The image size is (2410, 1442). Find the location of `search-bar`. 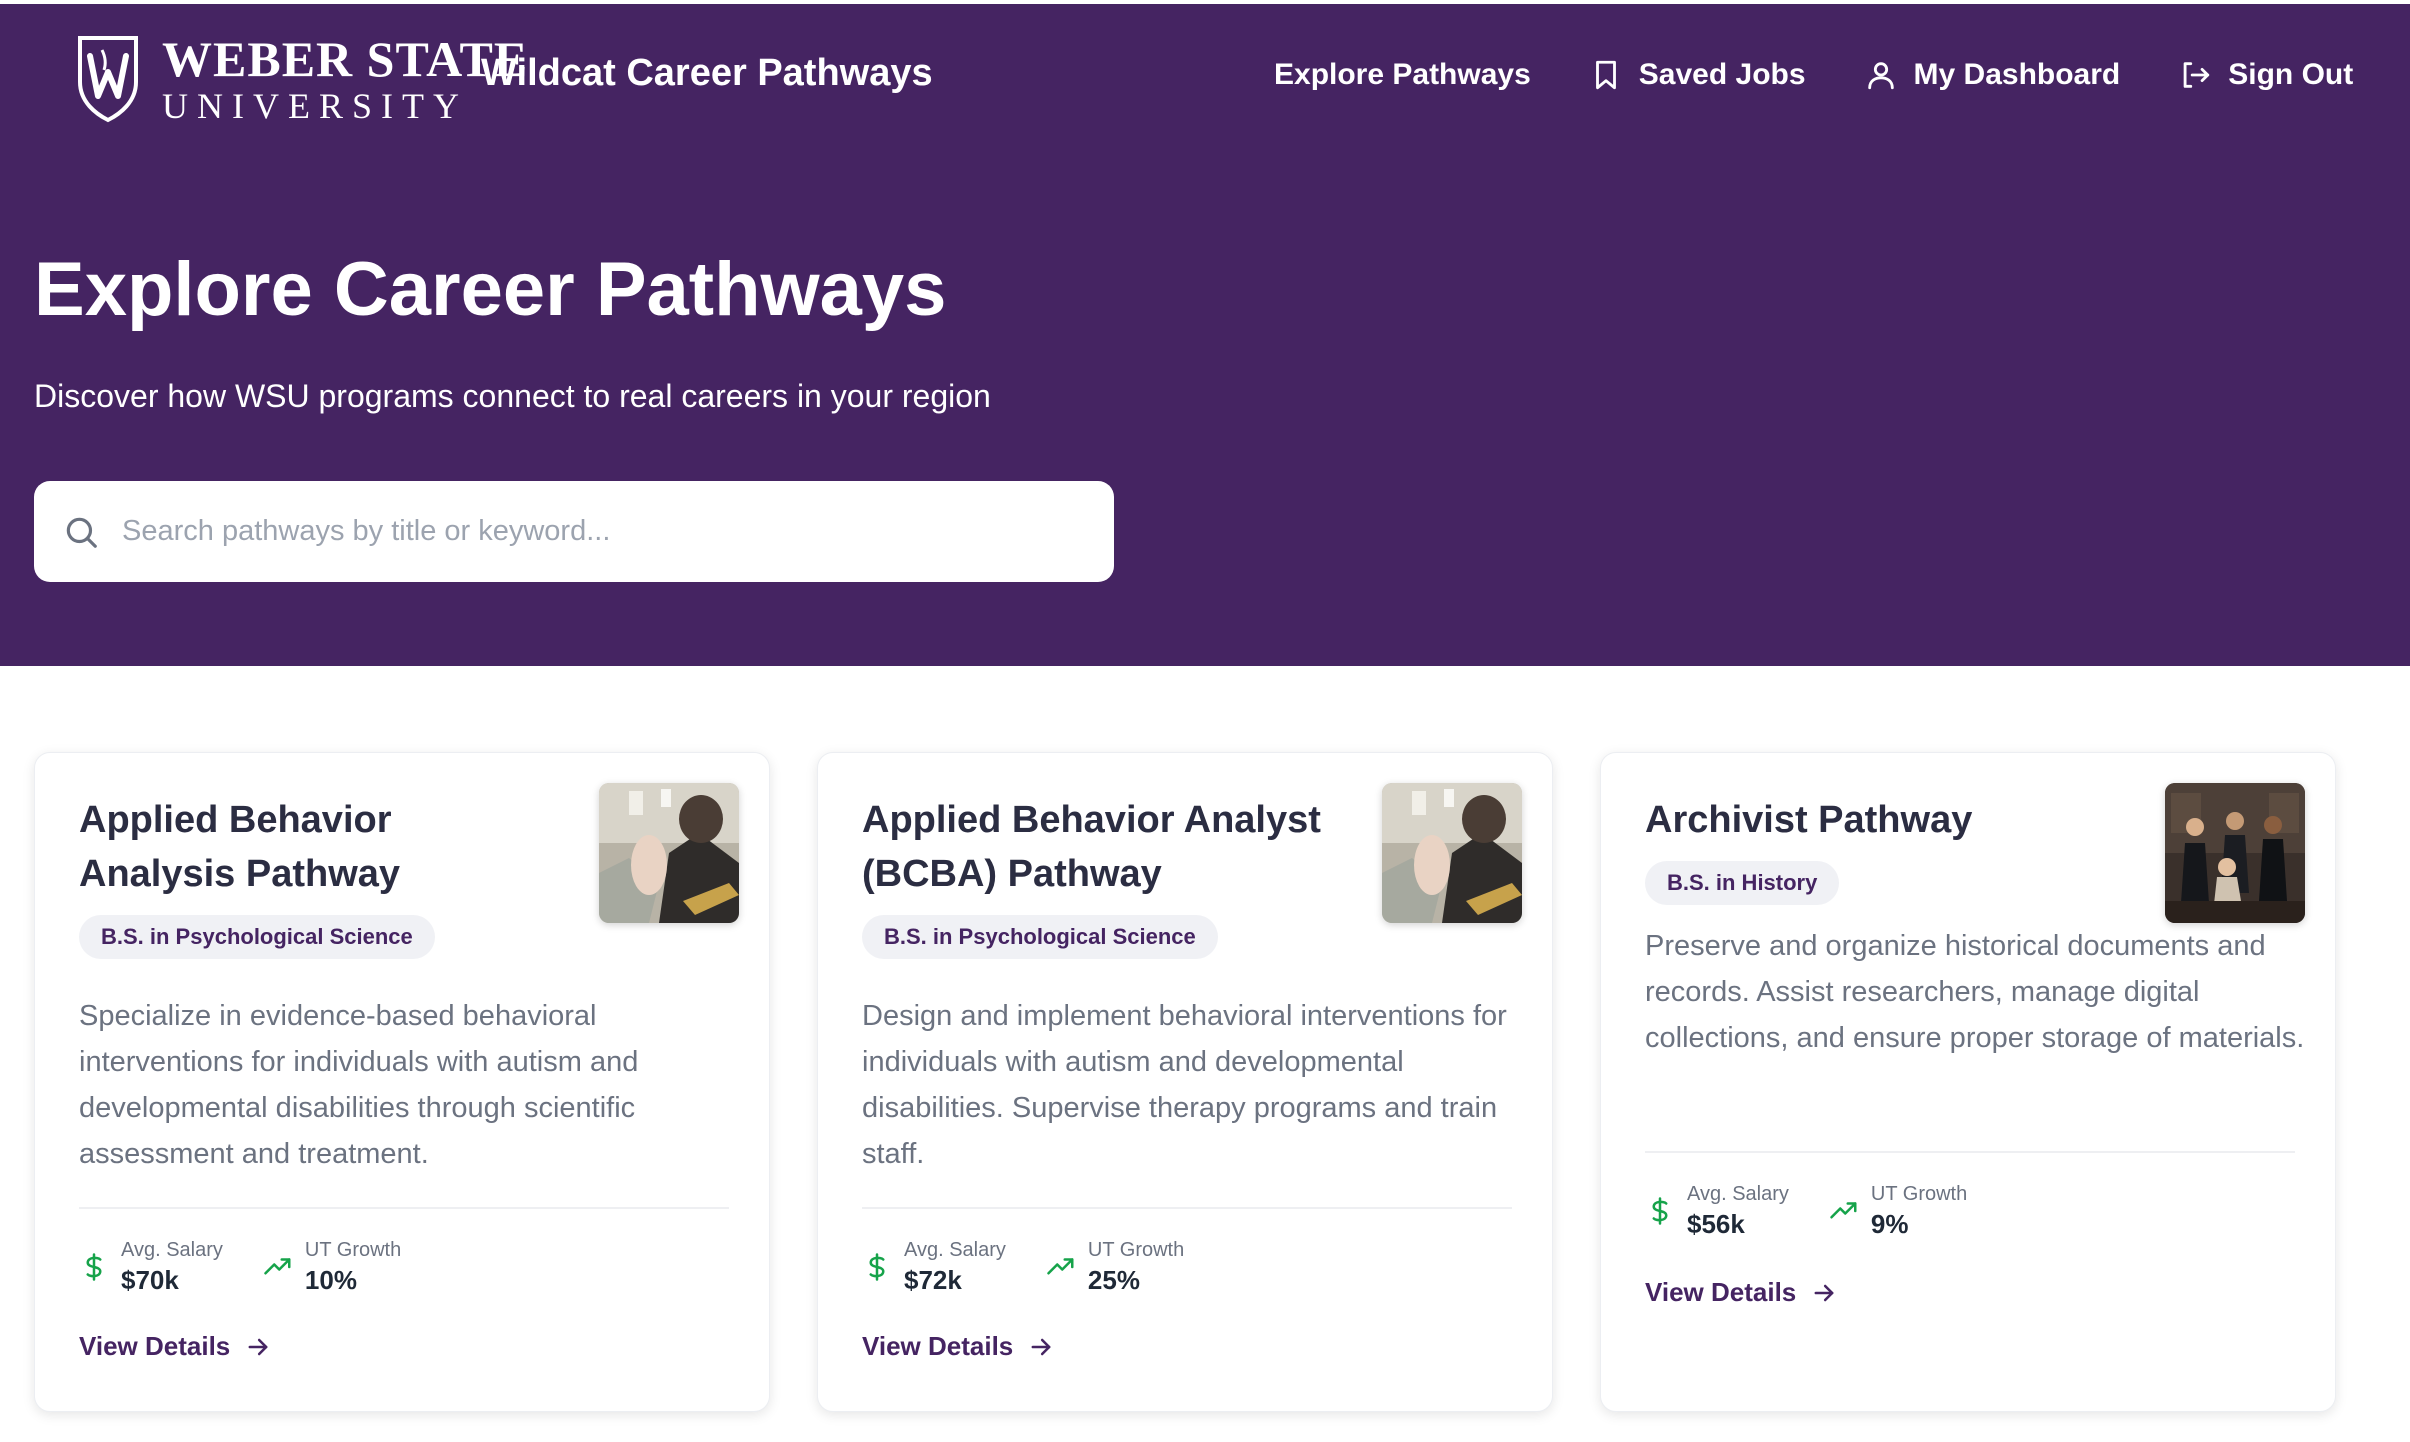

search-bar is located at coordinates (574, 531).